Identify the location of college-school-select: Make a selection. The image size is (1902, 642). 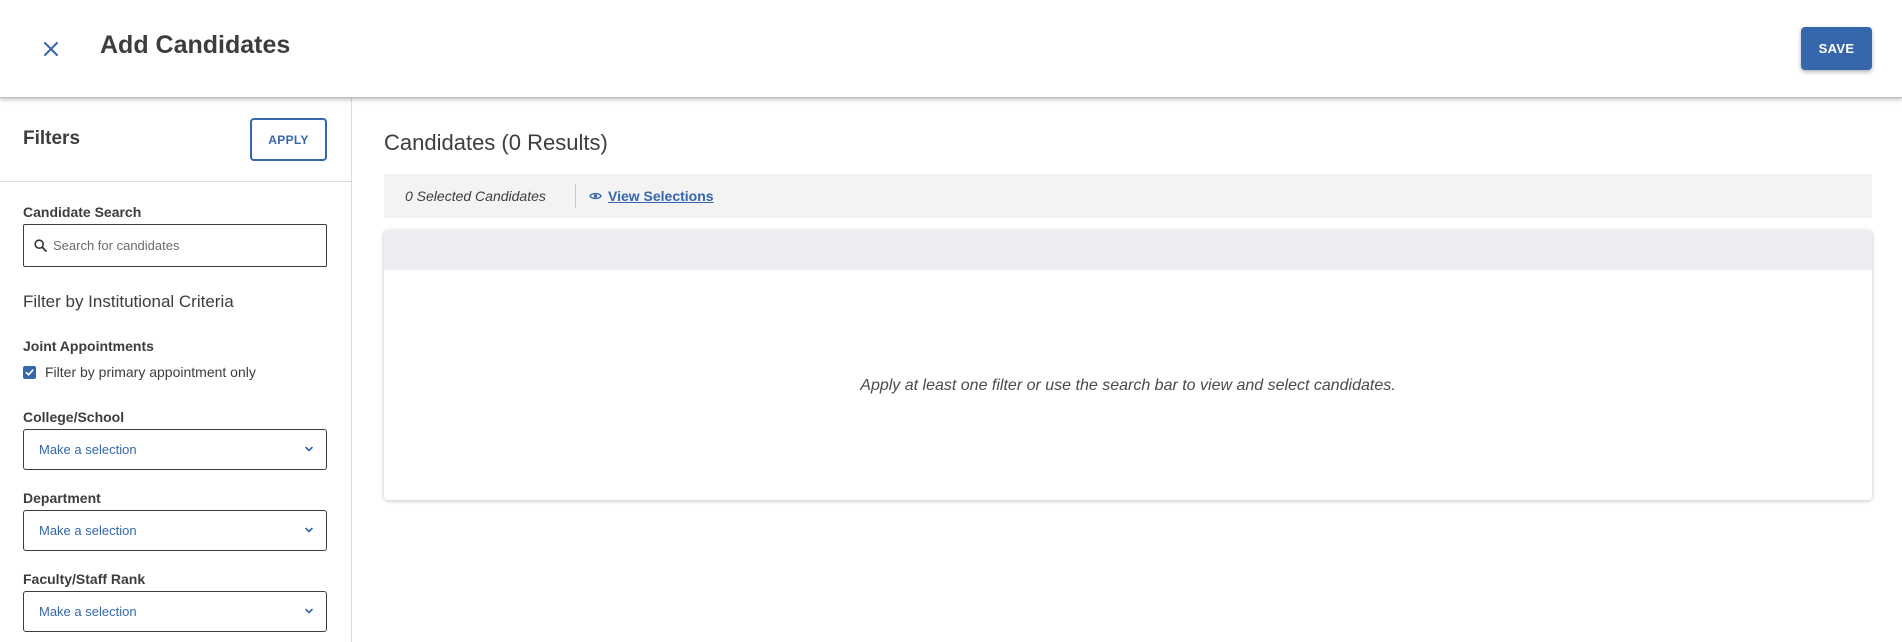
(175, 449).